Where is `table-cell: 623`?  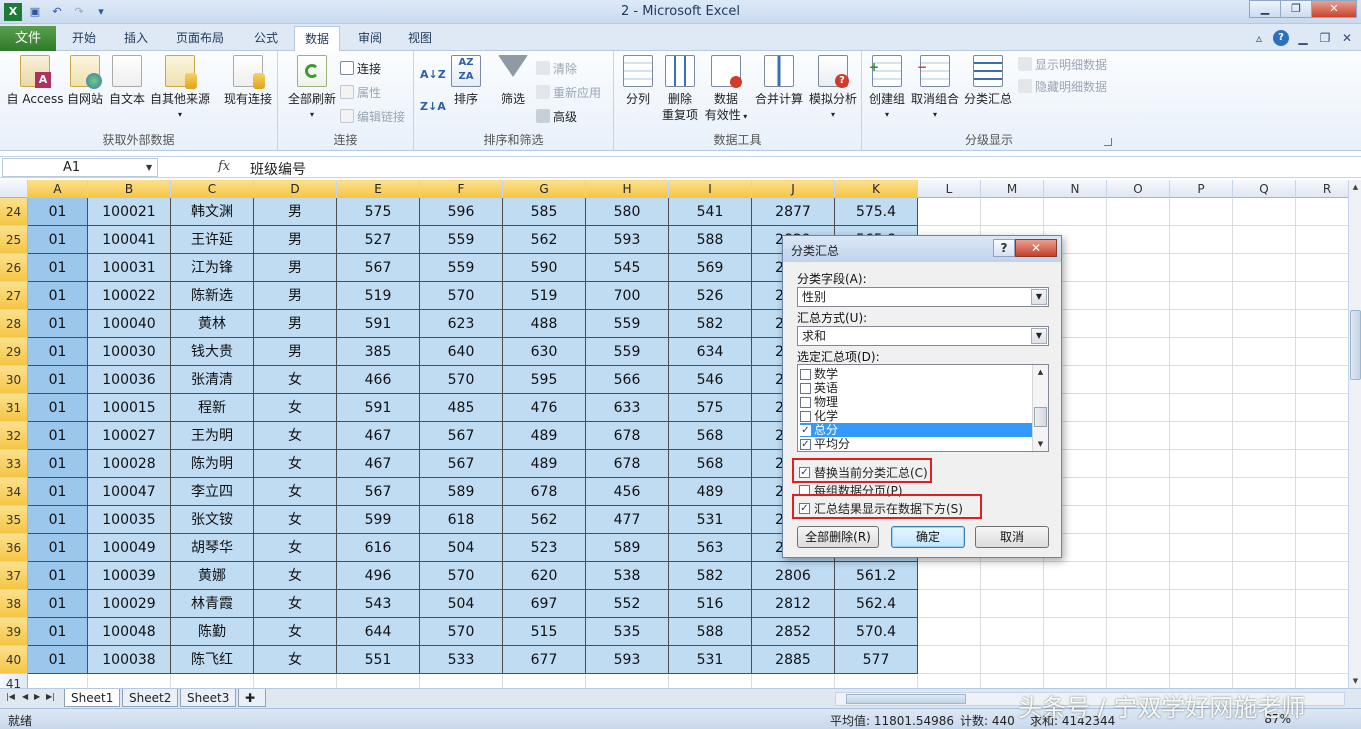 table-cell: 623 is located at coordinates (461, 324).